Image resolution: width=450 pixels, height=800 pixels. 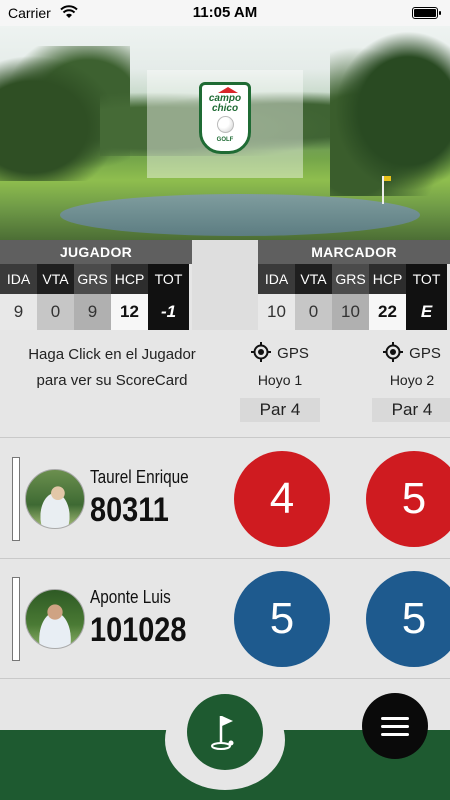 I want to click on logo-line-2: chico, so click(x=225, y=108).